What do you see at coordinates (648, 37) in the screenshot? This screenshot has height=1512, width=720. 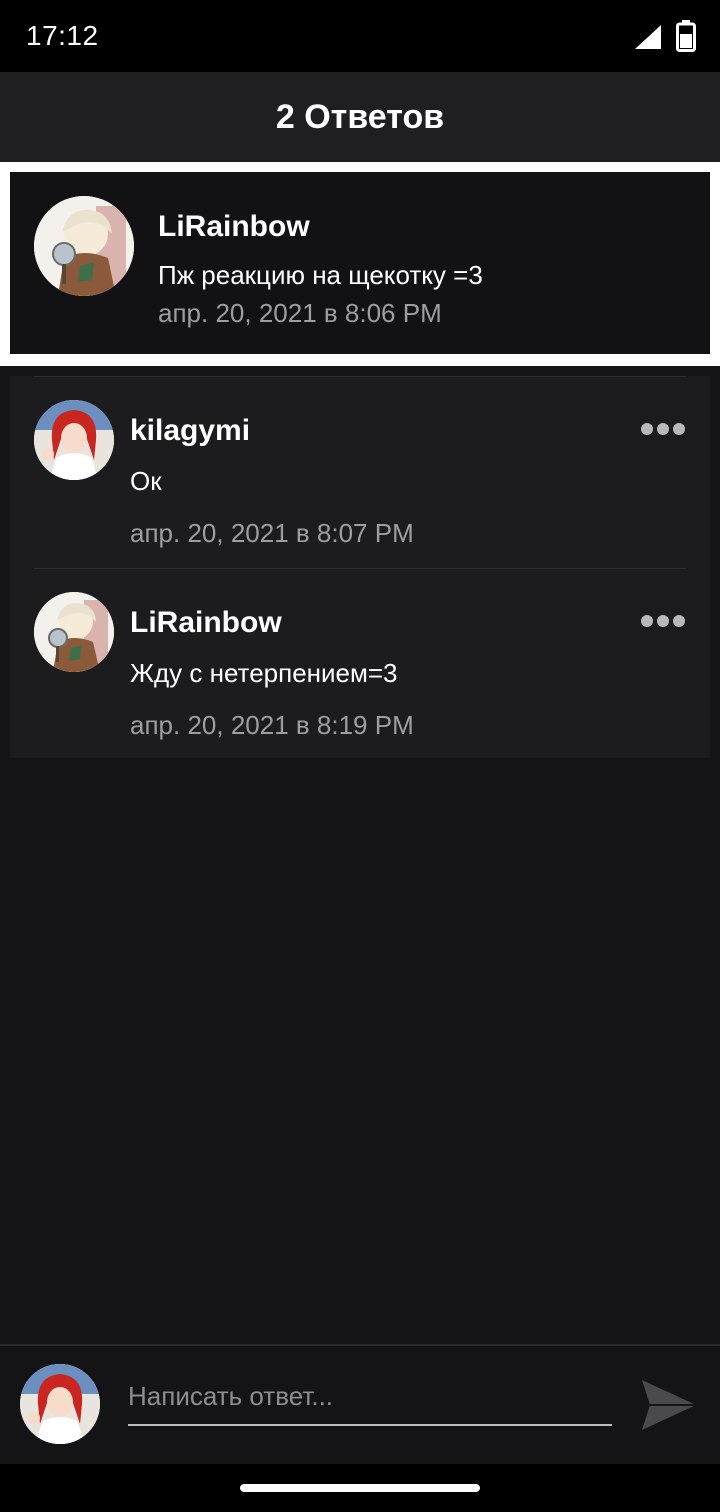 I see `signal-icon` at bounding box center [648, 37].